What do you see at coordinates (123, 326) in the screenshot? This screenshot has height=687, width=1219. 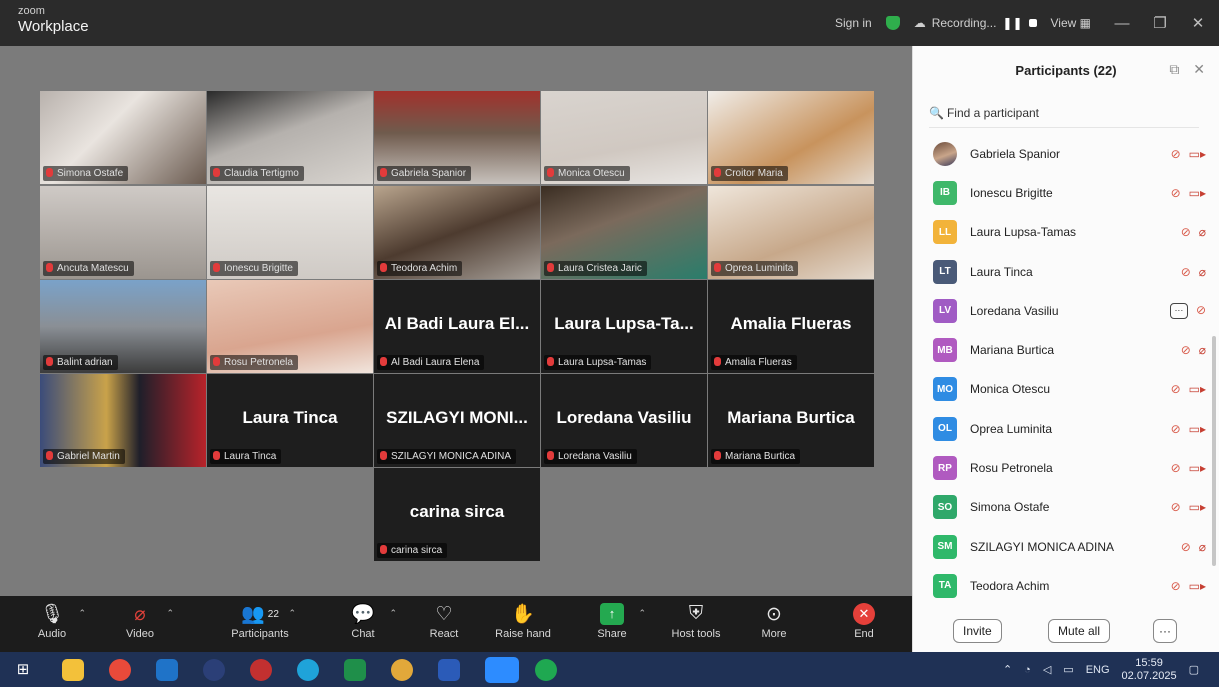 I see `participant-tile: Balint adrian` at bounding box center [123, 326].